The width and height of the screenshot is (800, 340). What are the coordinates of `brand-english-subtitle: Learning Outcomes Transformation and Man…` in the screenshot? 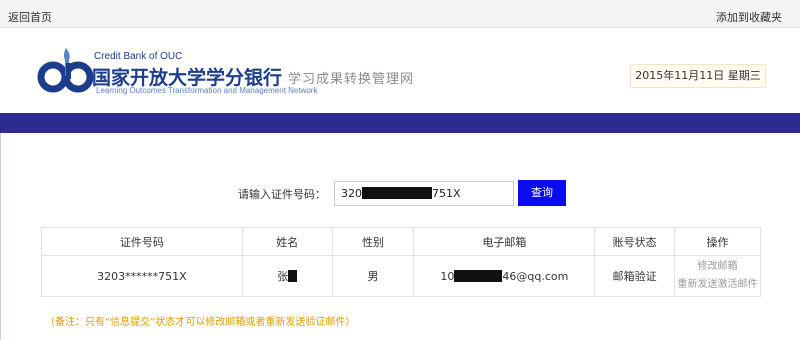 It's located at (207, 90).